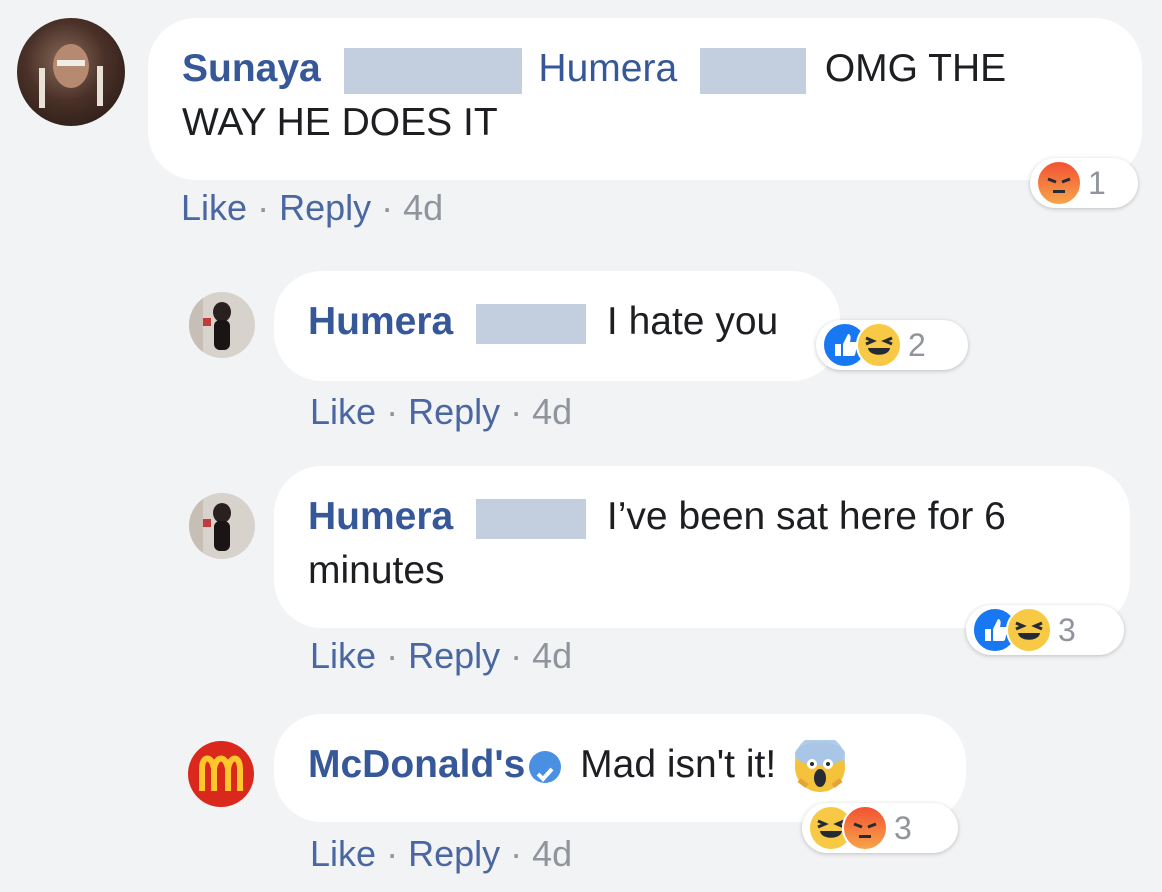 The height and width of the screenshot is (892, 1162). What do you see at coordinates (917, 344) in the screenshot?
I see `reaction-count: 2` at bounding box center [917, 344].